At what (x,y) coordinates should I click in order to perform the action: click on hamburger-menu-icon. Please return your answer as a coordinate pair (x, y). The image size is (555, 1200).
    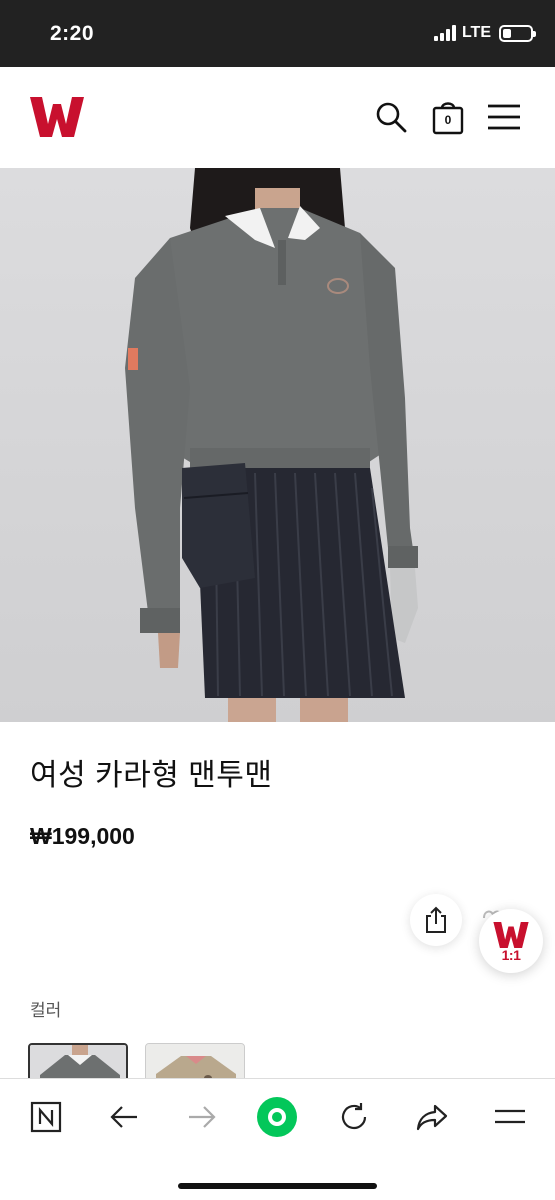
    Looking at the image, I should click on (504, 117).